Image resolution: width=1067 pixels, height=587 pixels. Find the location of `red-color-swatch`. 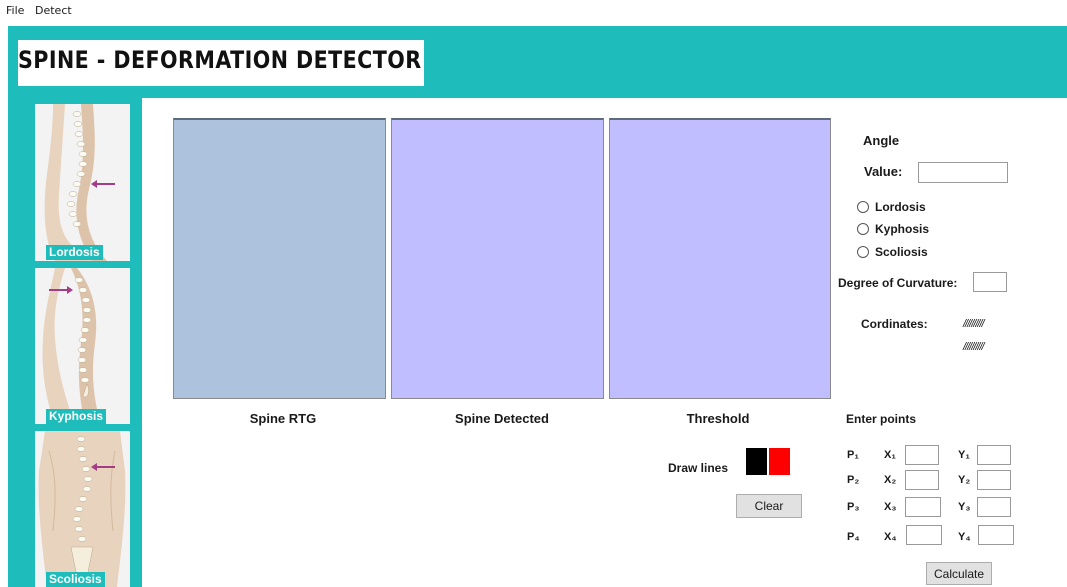

red-color-swatch is located at coordinates (779, 461).